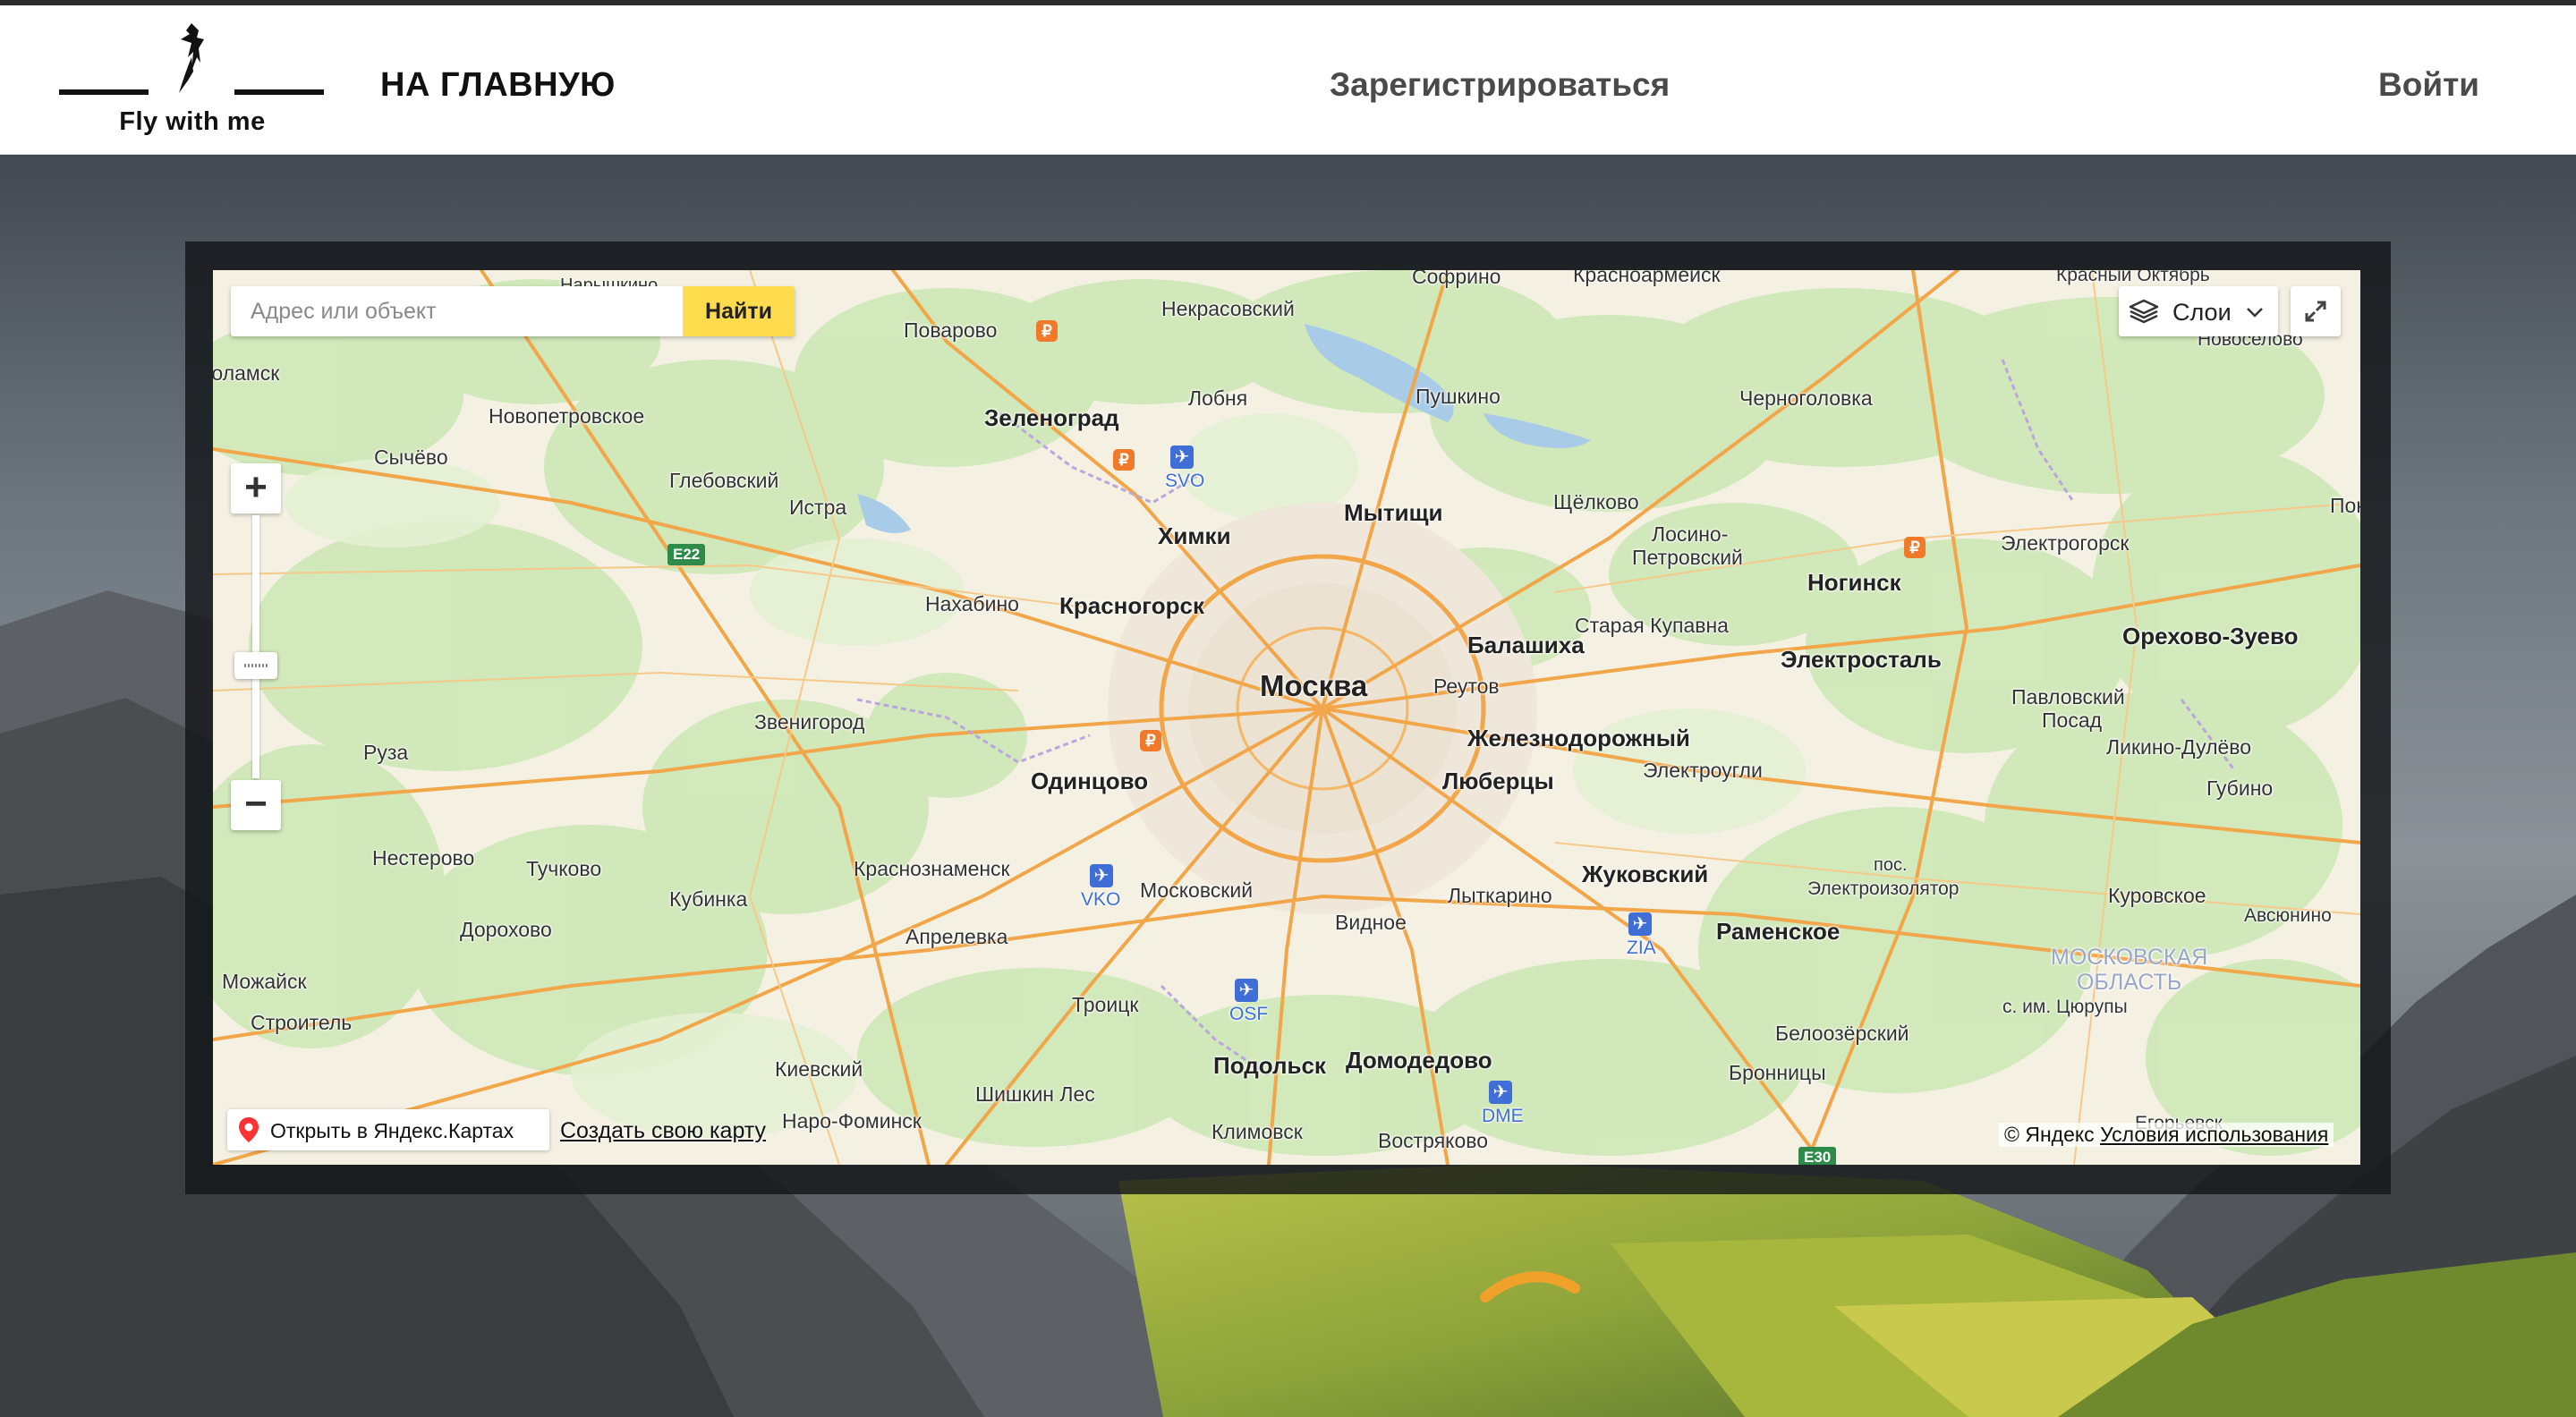 The image size is (2576, 1417). What do you see at coordinates (1687, 557) in the screenshot?
I see `map-town-label: Петровский` at bounding box center [1687, 557].